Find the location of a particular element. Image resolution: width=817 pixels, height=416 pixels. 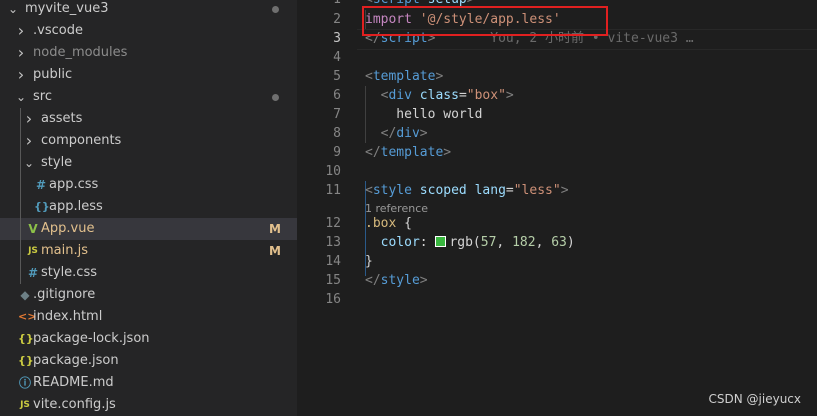

code-line: </style> is located at coordinates (396, 280).